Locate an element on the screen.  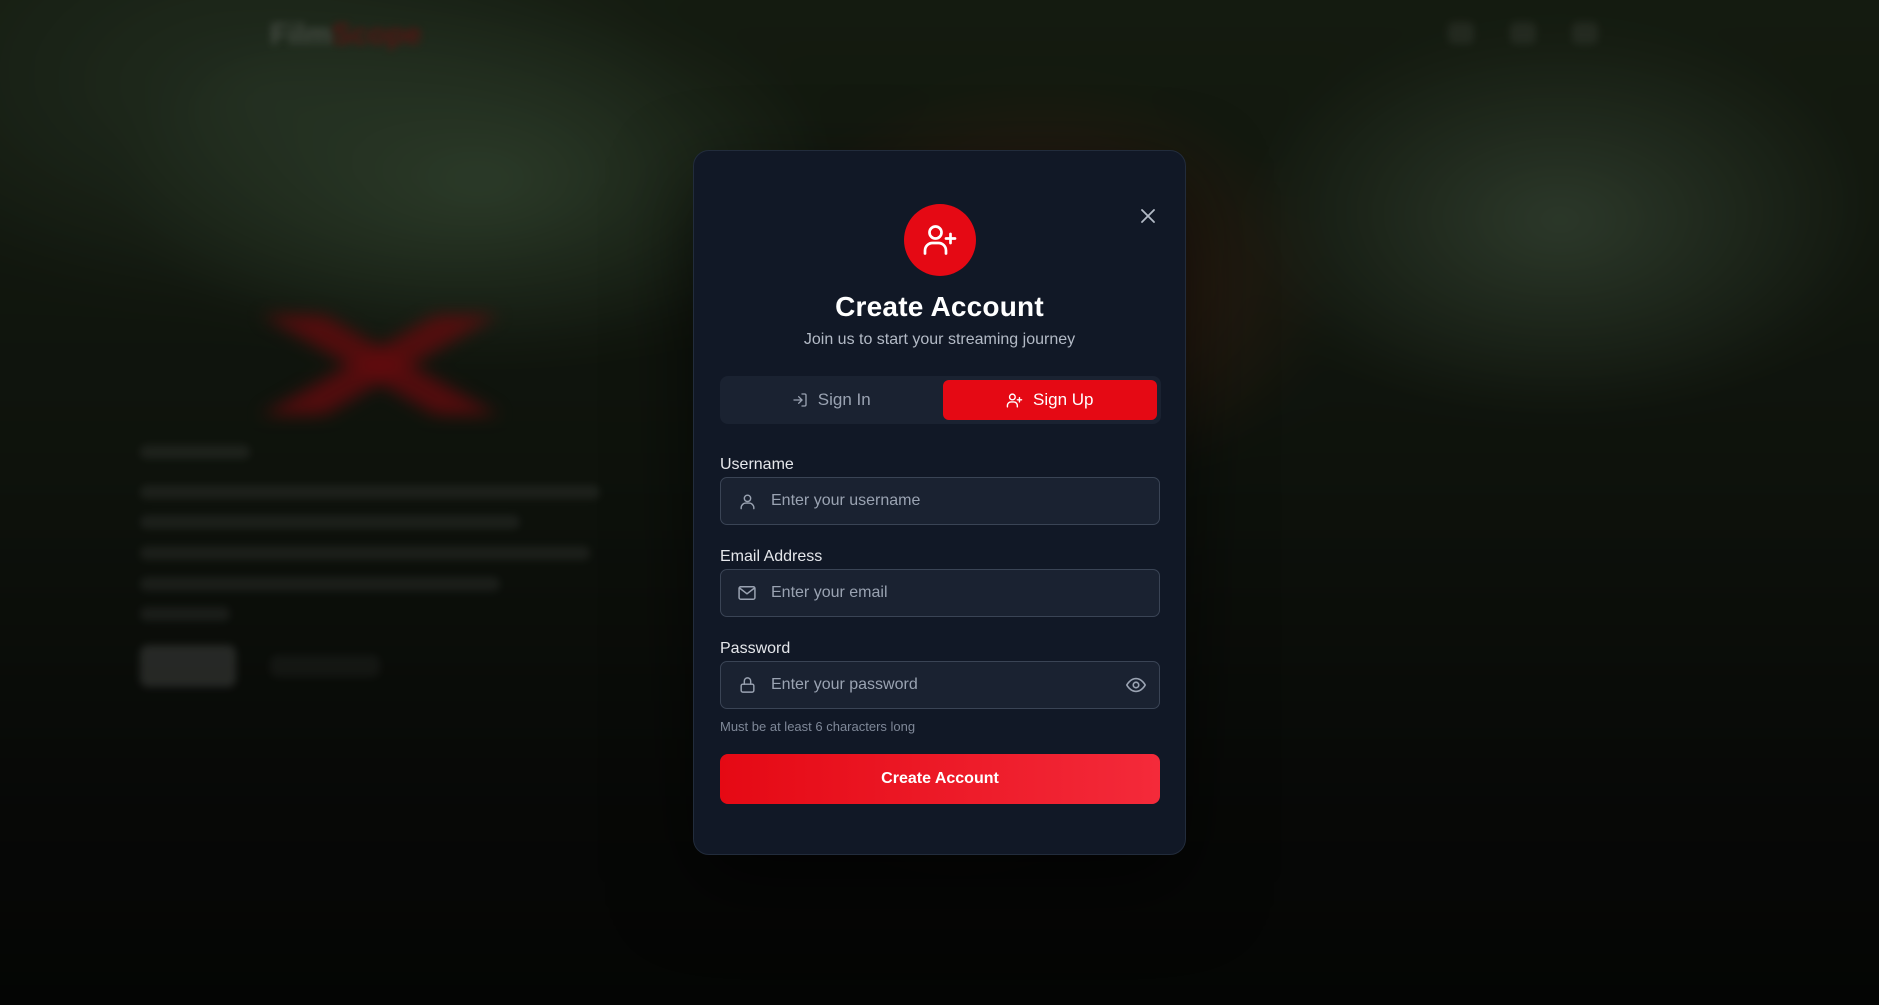
close-button is located at coordinates (1148, 216).